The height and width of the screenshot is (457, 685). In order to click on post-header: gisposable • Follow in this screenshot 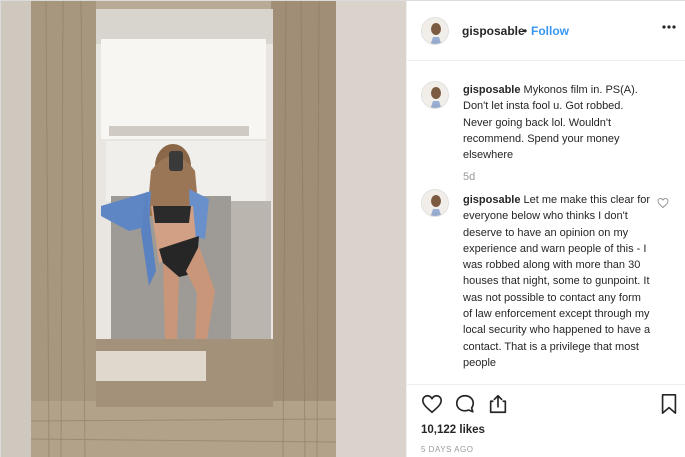, I will do `click(546, 31)`.